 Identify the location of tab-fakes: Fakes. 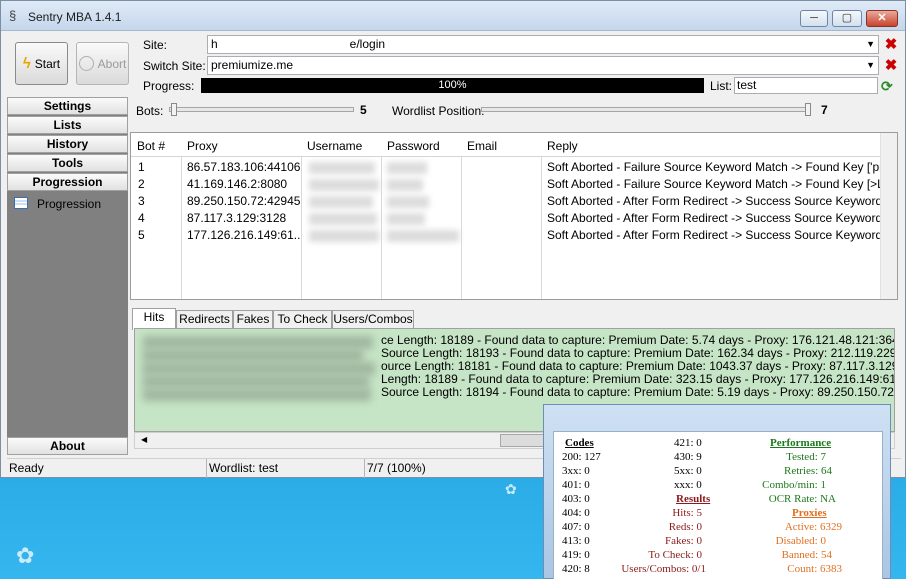
(253, 319).